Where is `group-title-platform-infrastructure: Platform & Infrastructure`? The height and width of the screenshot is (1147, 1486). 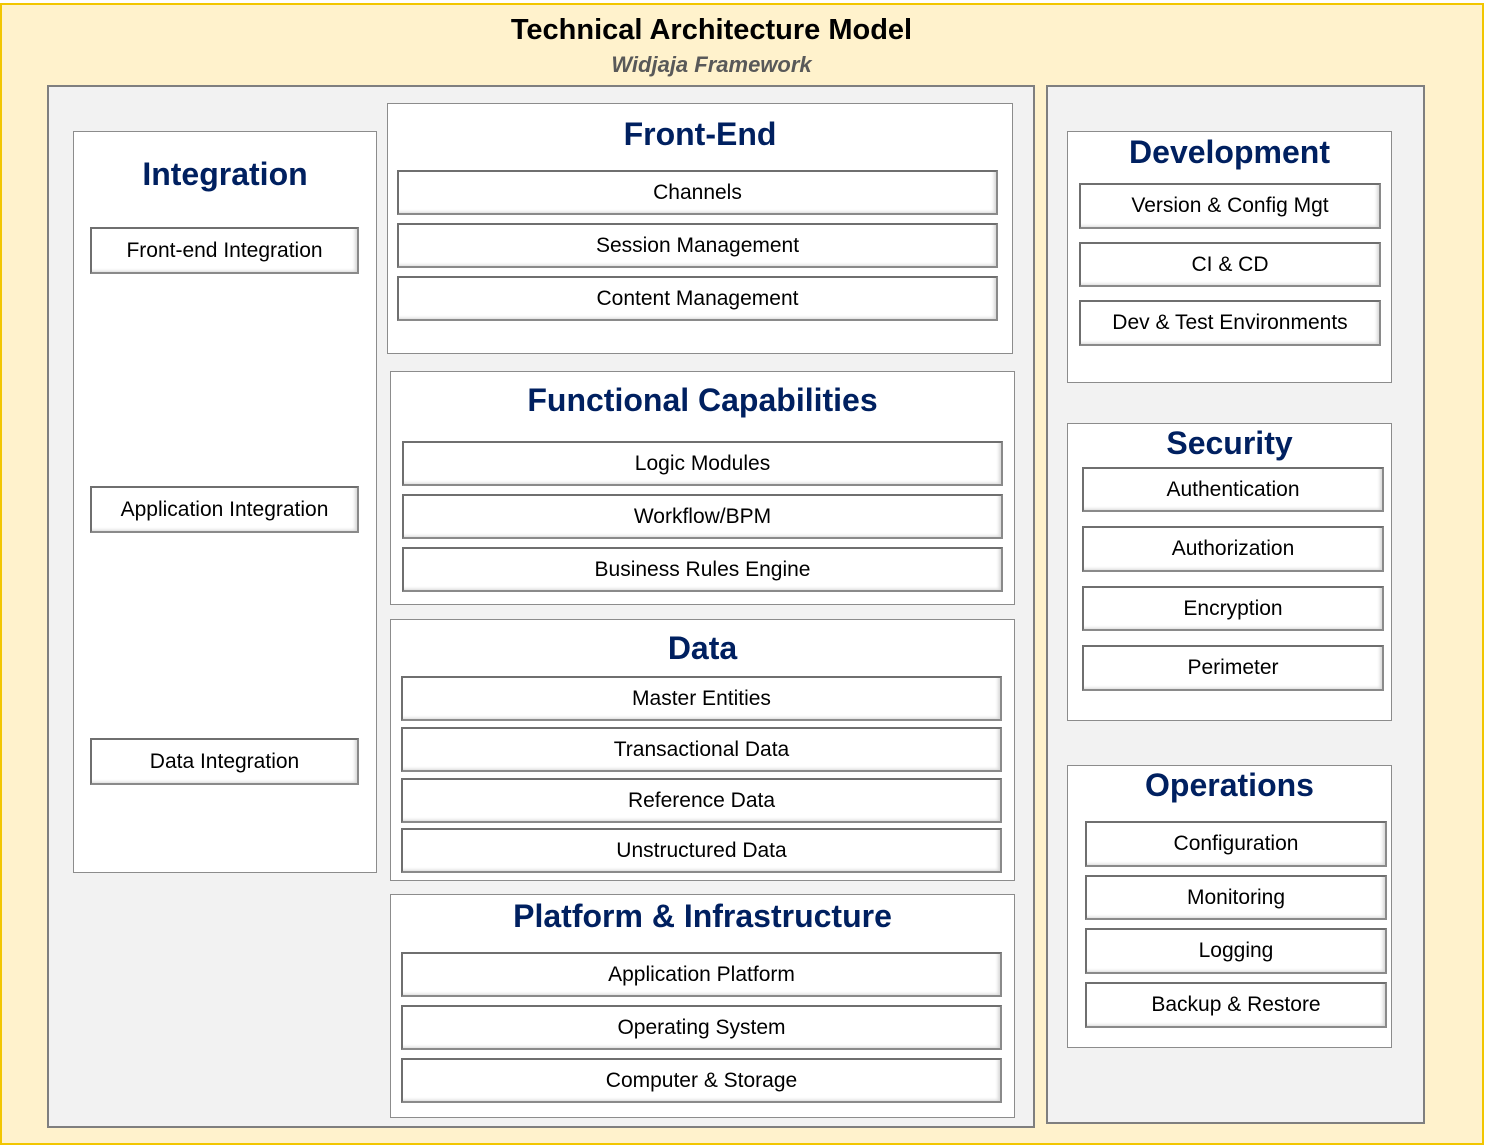 group-title-platform-infrastructure: Platform & Infrastructure is located at coordinates (702, 916).